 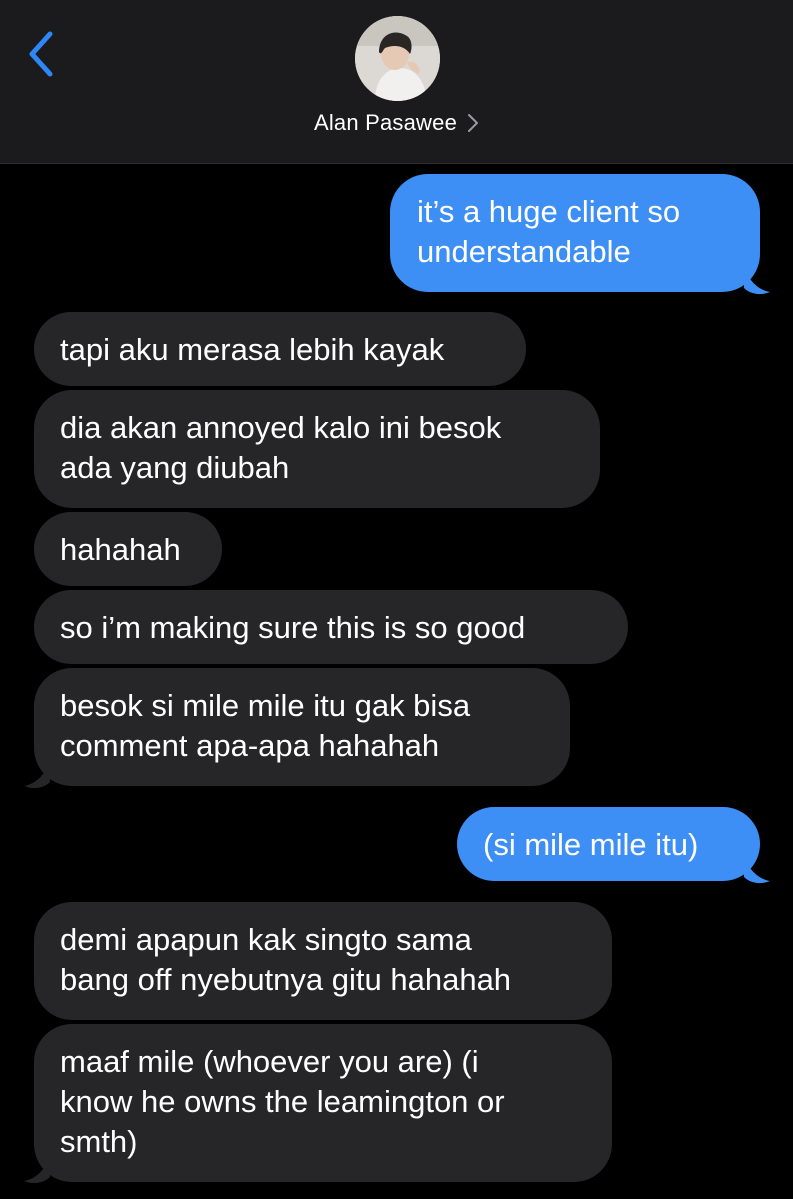 I want to click on message-bubble-incoming: tapi aku merasa lebih kayak, so click(x=280, y=349).